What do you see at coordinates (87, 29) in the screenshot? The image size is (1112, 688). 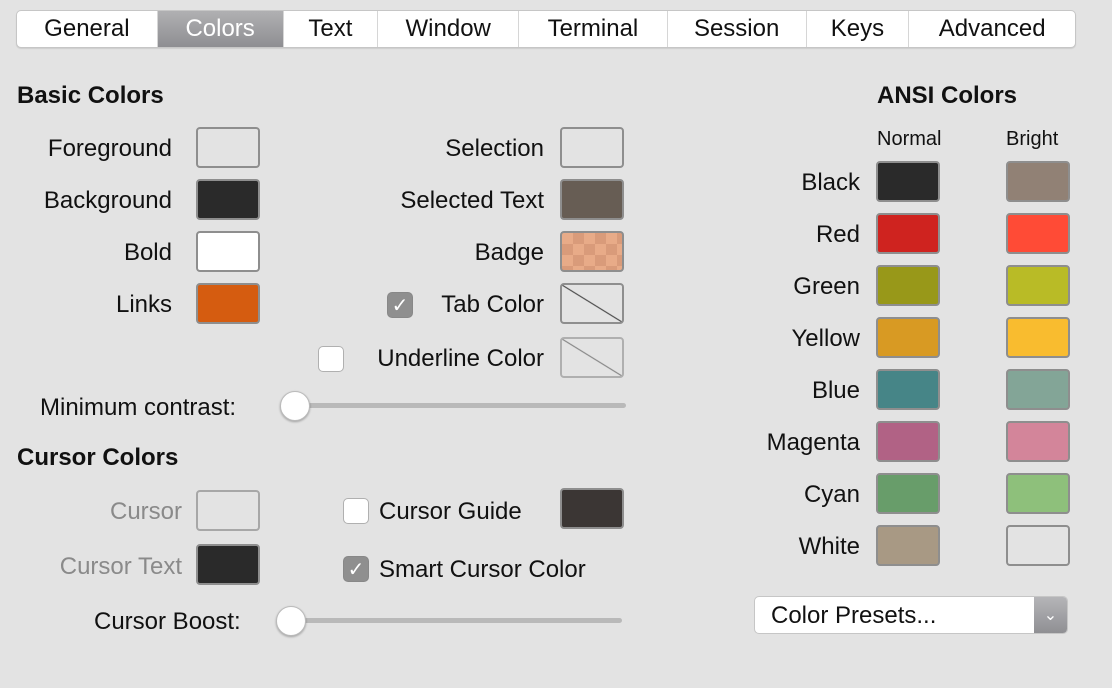 I see `tab-general: General` at bounding box center [87, 29].